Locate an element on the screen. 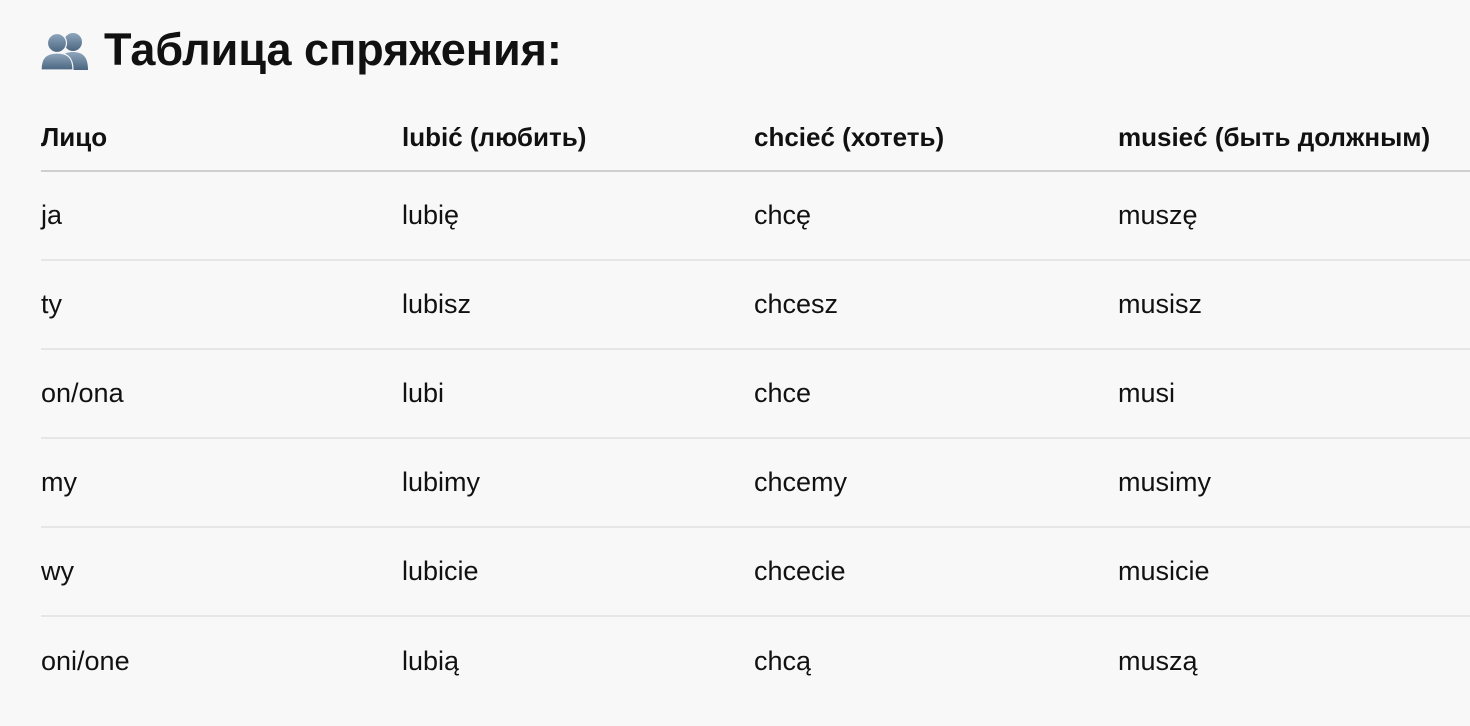 Image resolution: width=1470 pixels, height=726 pixels. column-header: lubić (любить) is located at coordinates (494, 137).